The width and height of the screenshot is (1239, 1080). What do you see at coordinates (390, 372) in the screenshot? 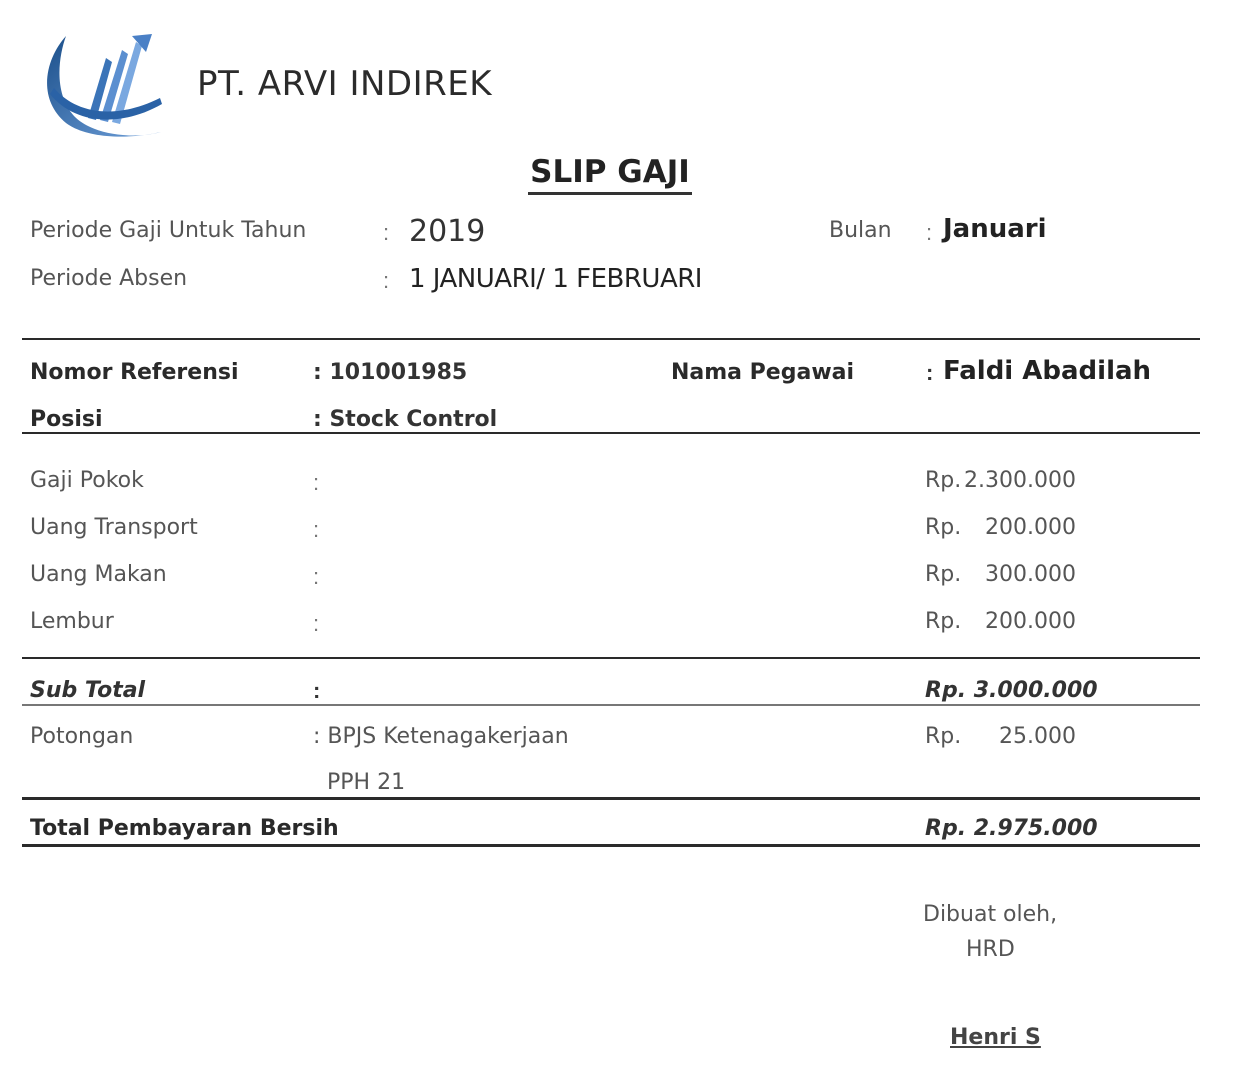
I see `reference-number-value: : 101001985` at bounding box center [390, 372].